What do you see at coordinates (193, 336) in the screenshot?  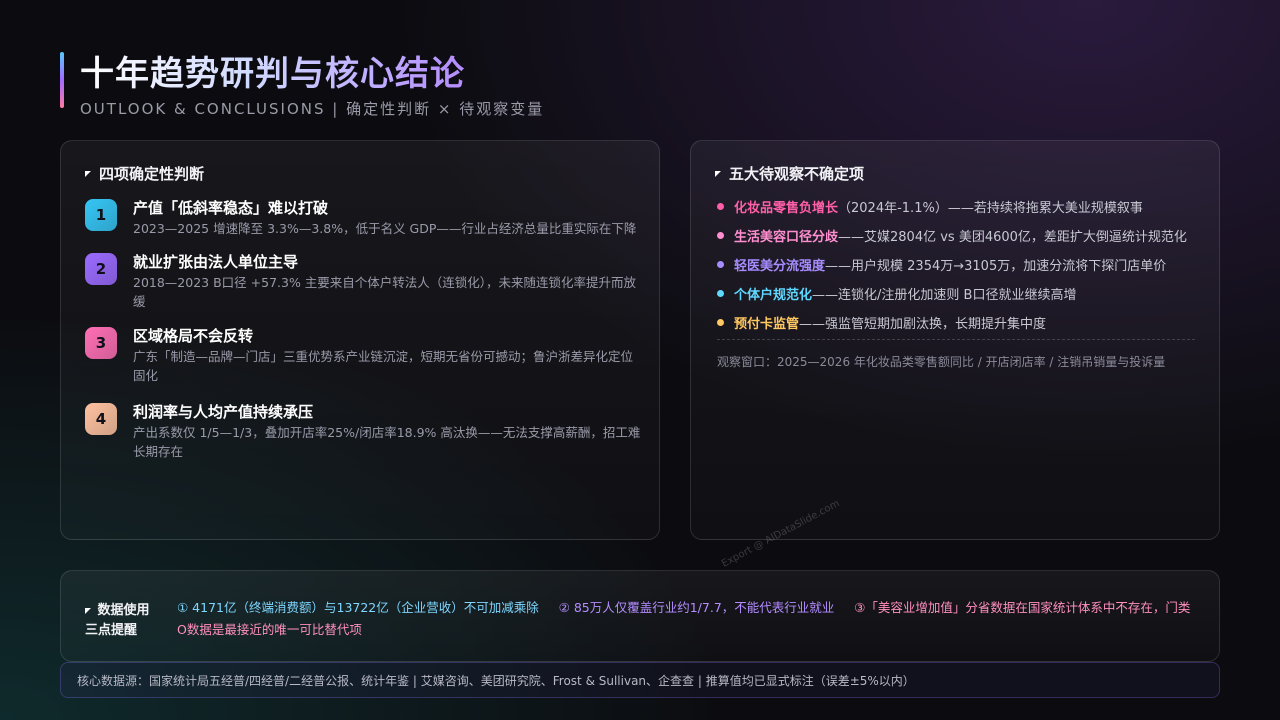 I see `item-title: 区域格局不会反转` at bounding box center [193, 336].